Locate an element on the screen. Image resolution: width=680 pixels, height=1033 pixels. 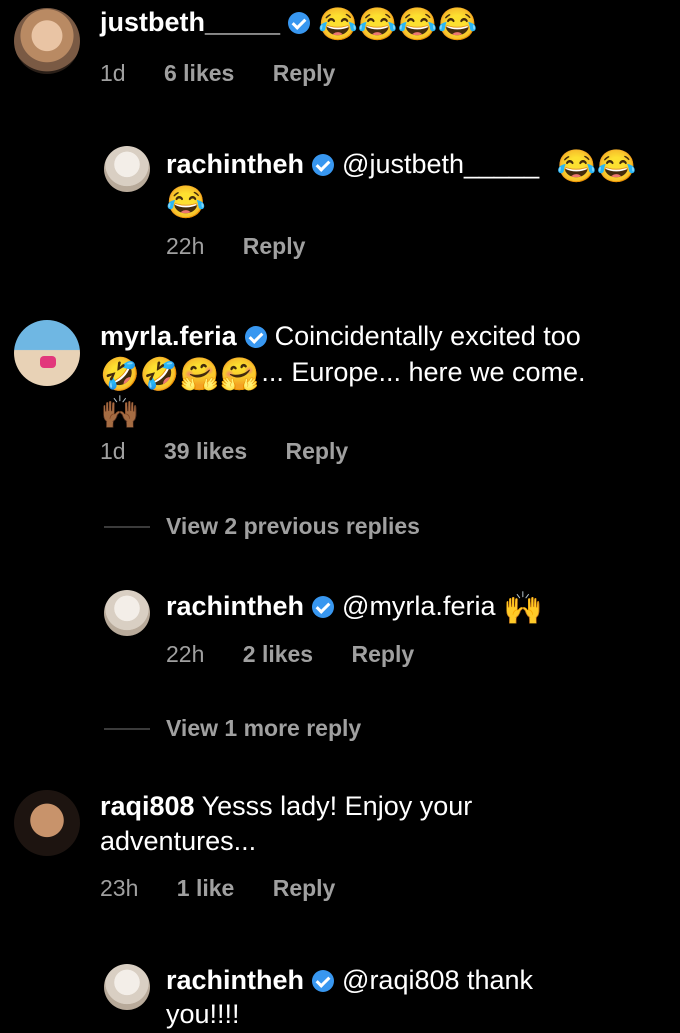
comment-body: Coincidentally excited too is located at coordinates (427, 336).